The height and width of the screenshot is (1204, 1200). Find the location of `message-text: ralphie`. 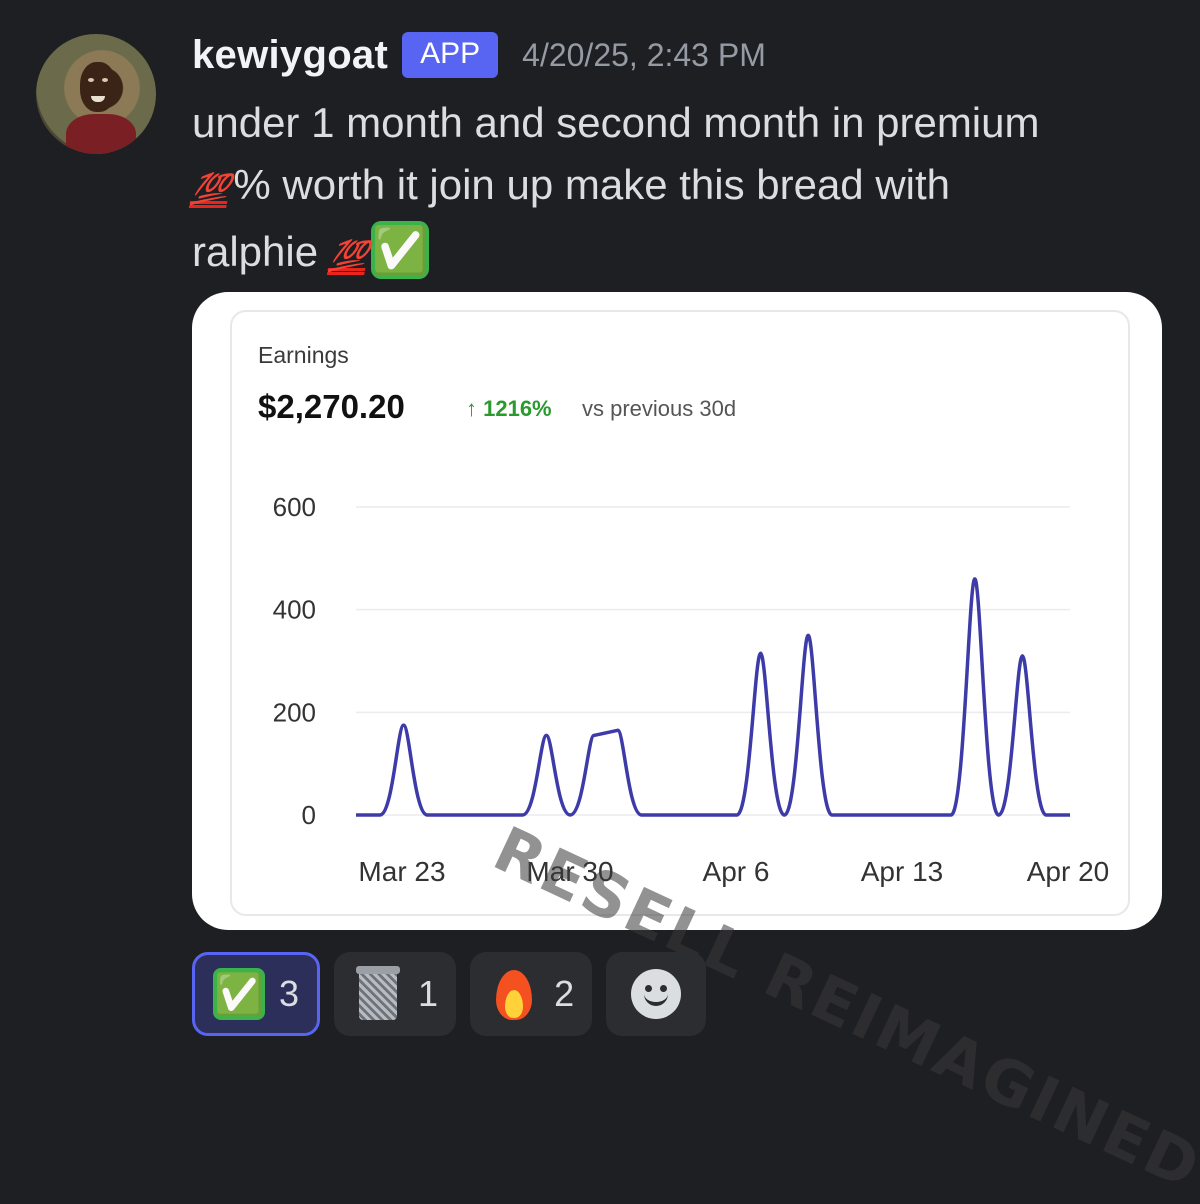

message-text: ralphie is located at coordinates (255, 251).